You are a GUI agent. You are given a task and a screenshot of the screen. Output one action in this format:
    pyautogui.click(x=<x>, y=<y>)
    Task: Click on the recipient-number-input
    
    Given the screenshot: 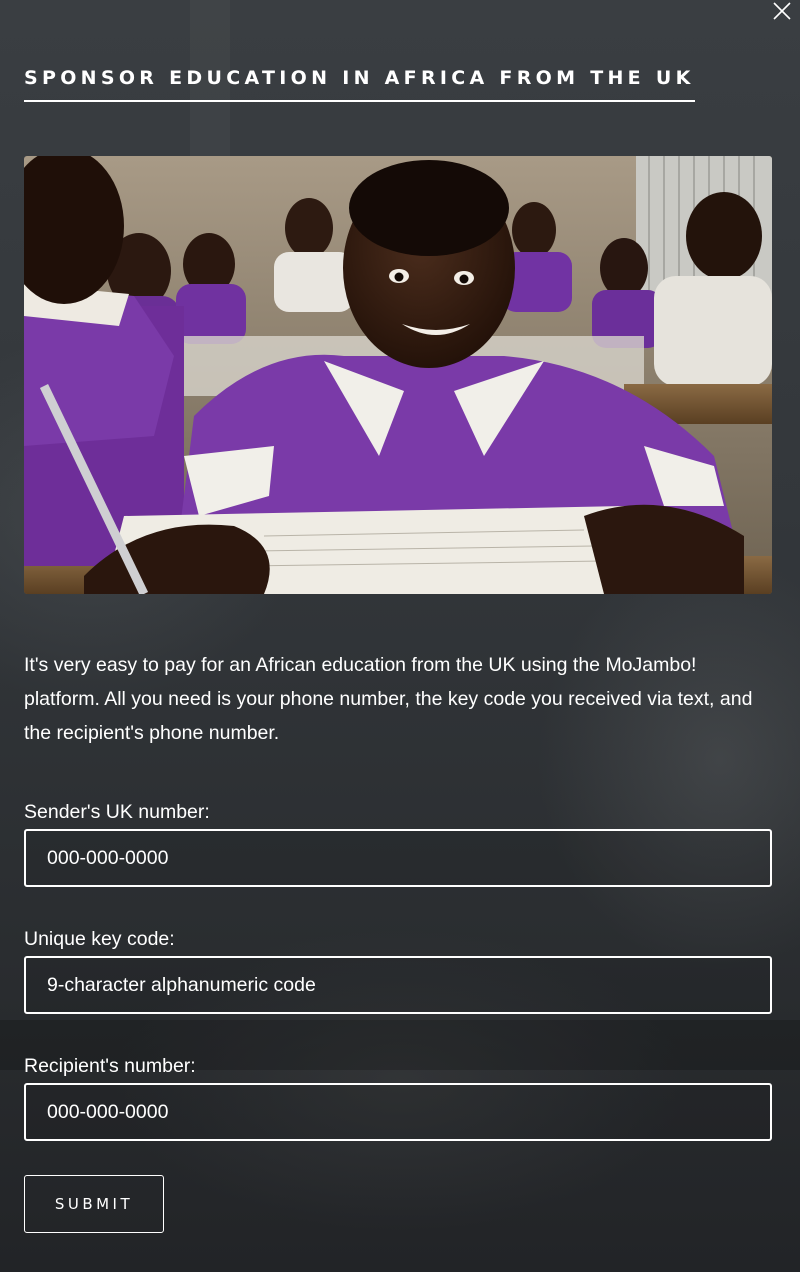 What is the action you would take?
    pyautogui.click(x=398, y=1112)
    